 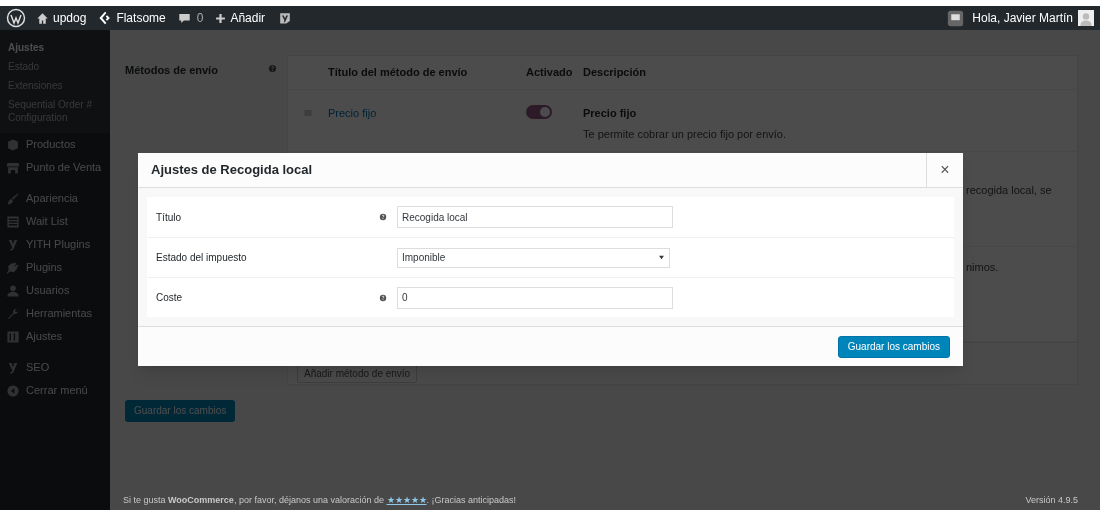 I want to click on site-name-link: updog, so click(x=61, y=18).